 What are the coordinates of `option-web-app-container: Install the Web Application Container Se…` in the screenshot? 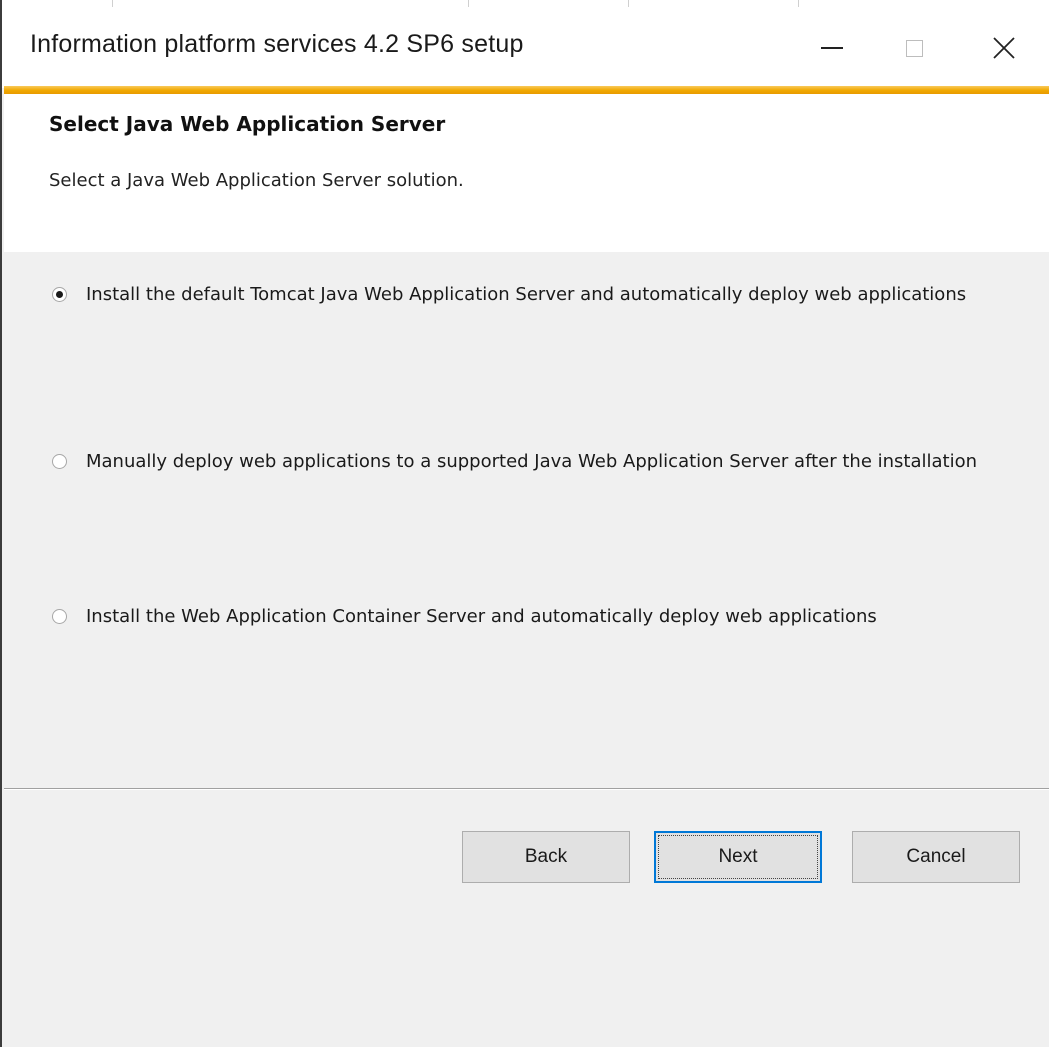 It's located at (522, 617).